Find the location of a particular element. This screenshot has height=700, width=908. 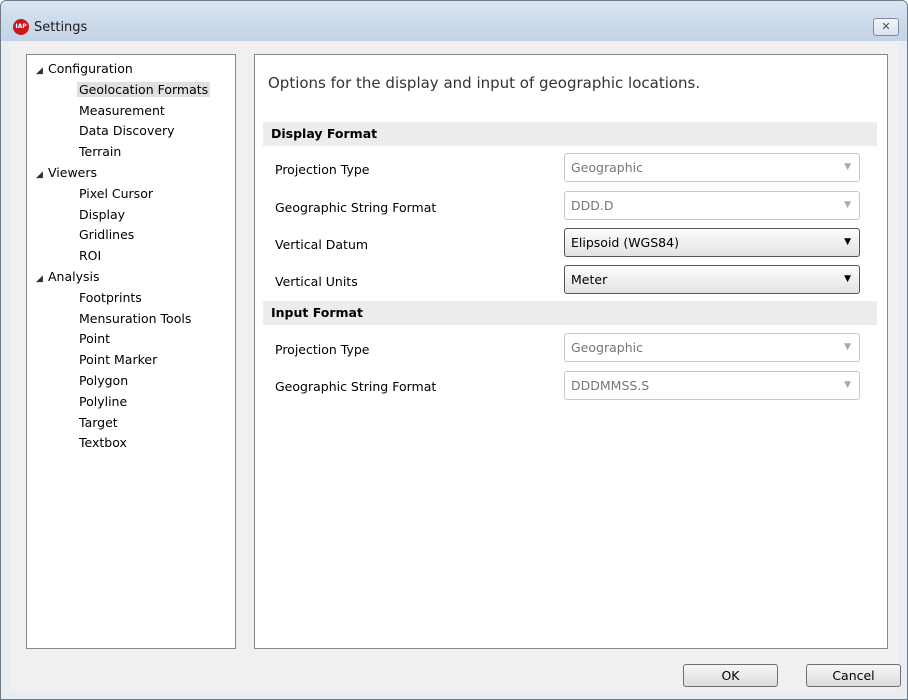

tree-item-label: Footprints is located at coordinates (110, 297).